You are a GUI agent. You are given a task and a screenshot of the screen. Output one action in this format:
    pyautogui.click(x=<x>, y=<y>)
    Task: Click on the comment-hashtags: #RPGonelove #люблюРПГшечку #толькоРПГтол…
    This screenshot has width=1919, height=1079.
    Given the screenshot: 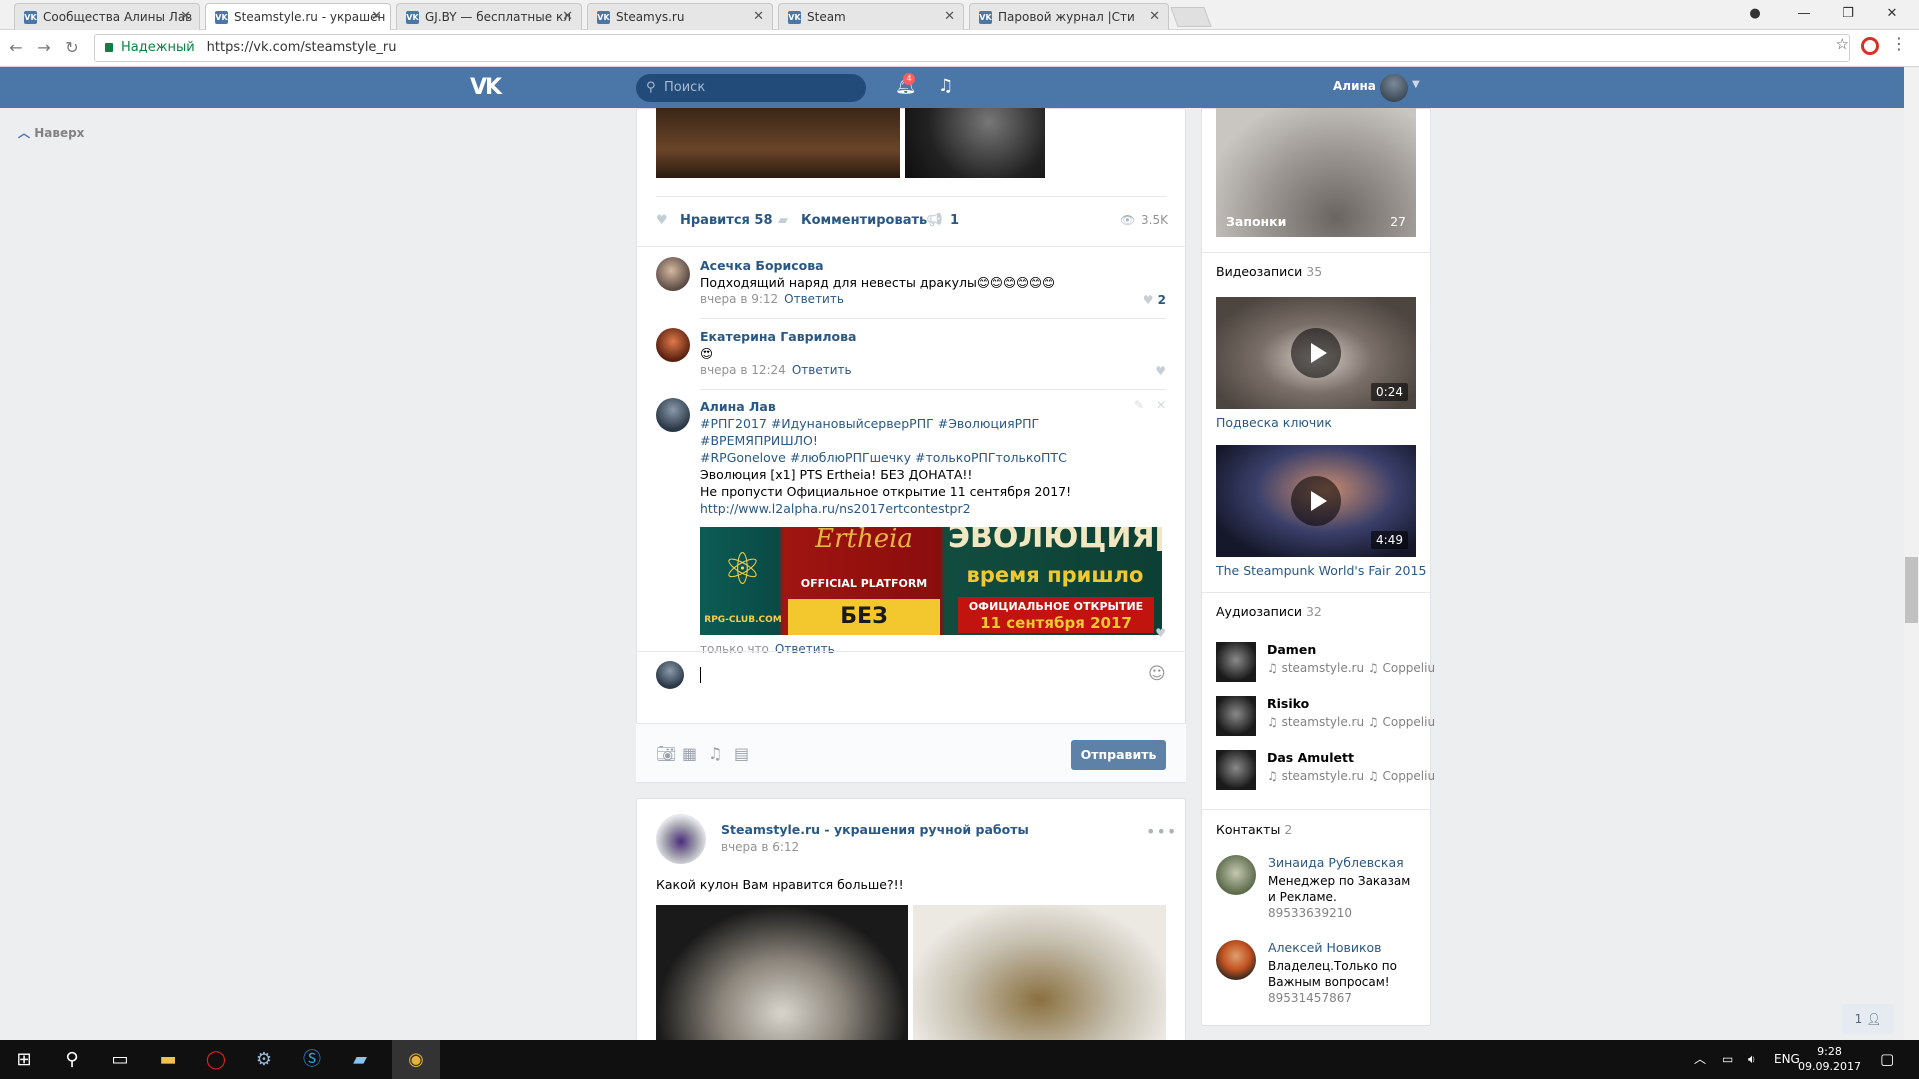 What is the action you would take?
    pyautogui.click(x=930, y=457)
    